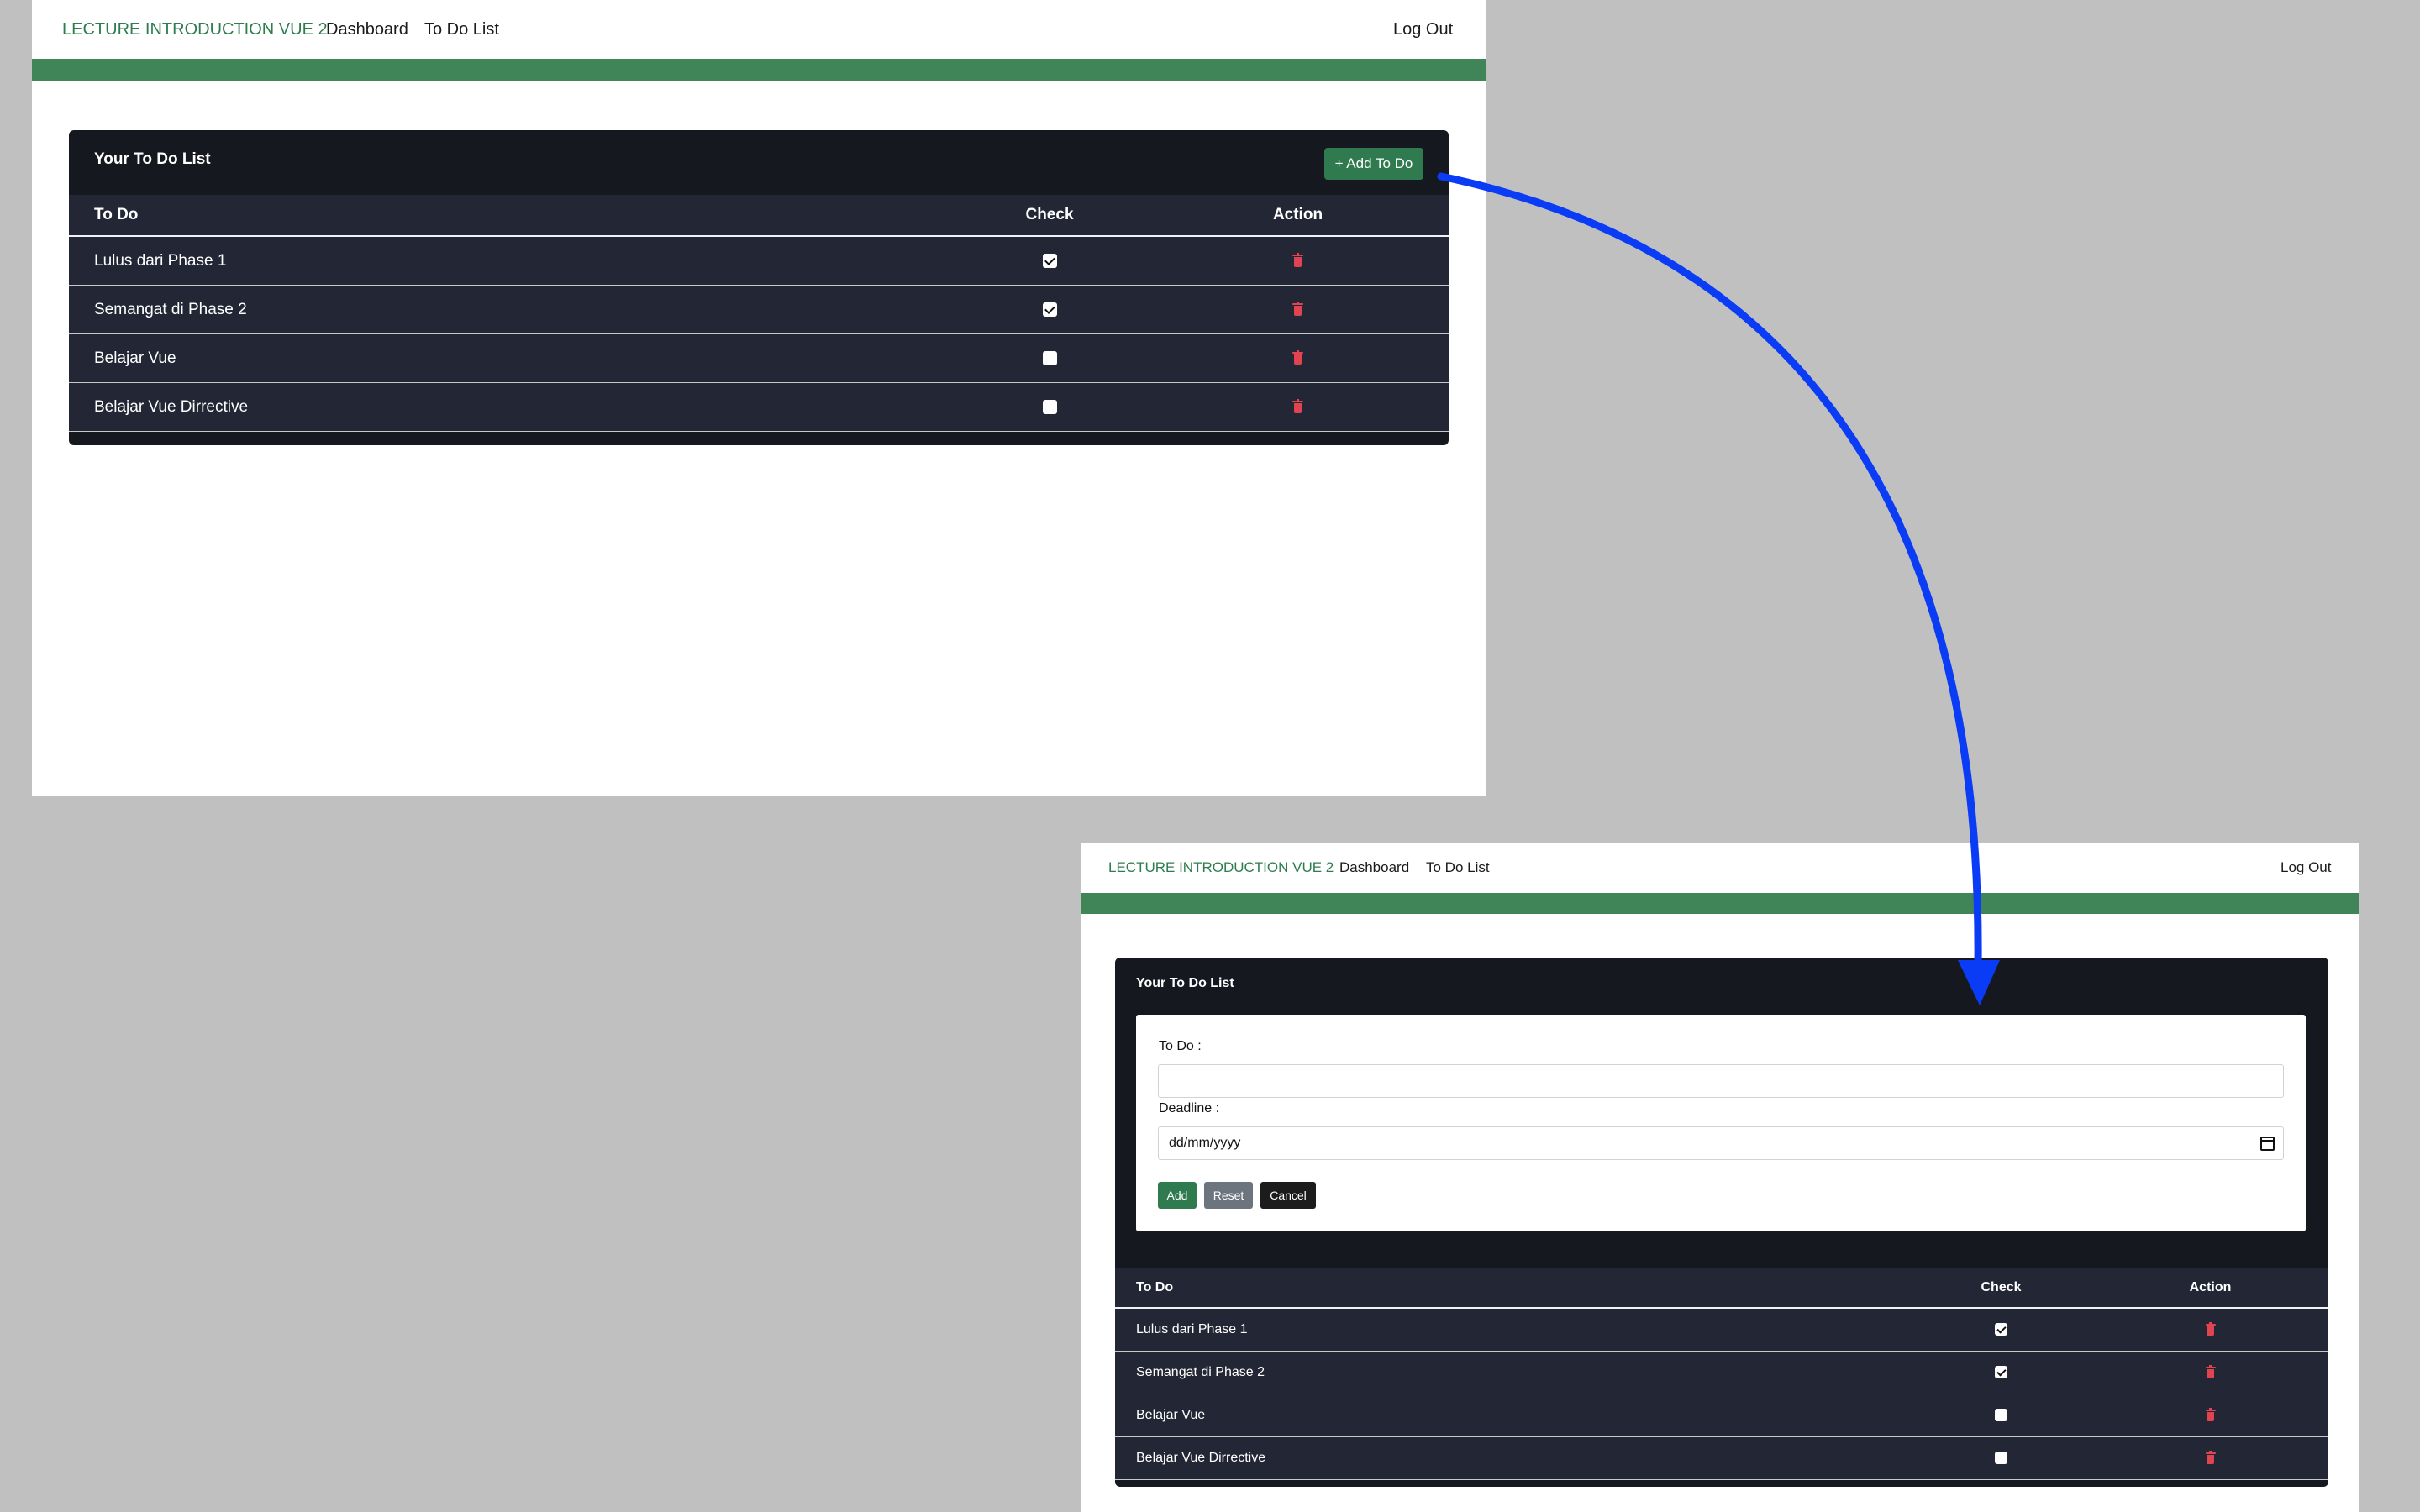 The height and width of the screenshot is (1512, 2420). Describe the element at coordinates (1979, 982) in the screenshot. I see `arrow-head` at that location.